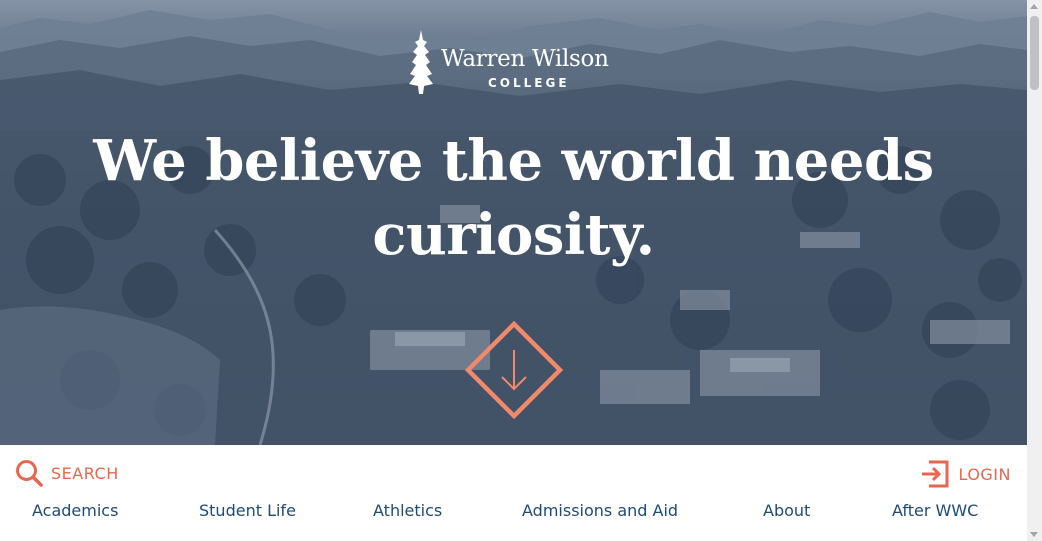  I want to click on login-icon, so click(935, 474).